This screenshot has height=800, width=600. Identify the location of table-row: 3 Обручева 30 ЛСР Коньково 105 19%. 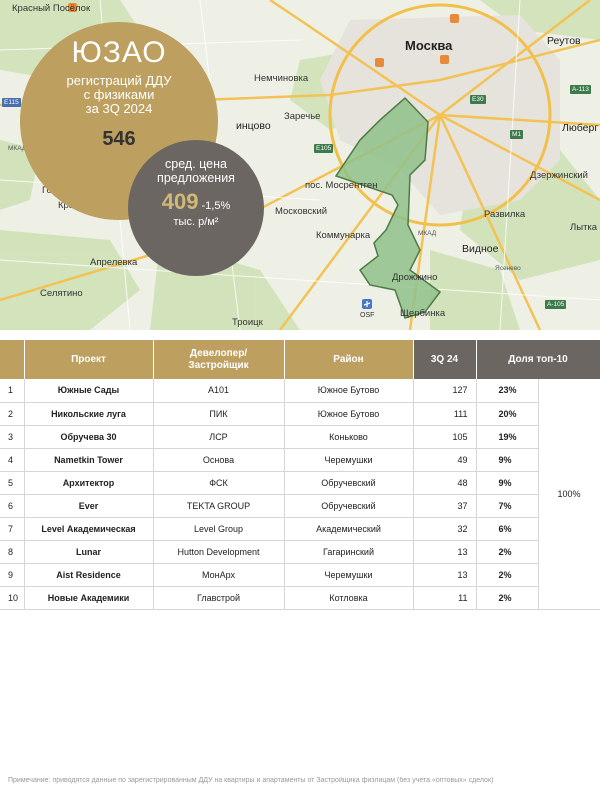
(300, 437).